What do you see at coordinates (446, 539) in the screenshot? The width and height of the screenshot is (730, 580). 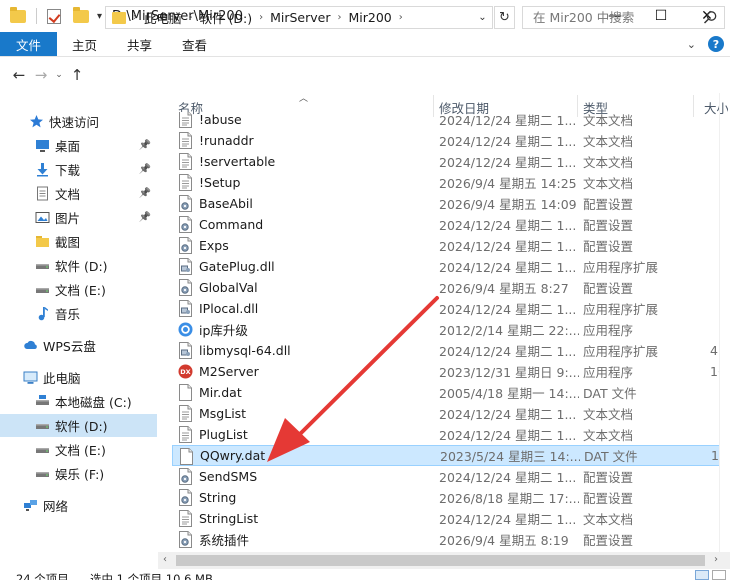 I see `file-row: 系统插件 2026/9/4 星期五 8:19 配置设置` at bounding box center [446, 539].